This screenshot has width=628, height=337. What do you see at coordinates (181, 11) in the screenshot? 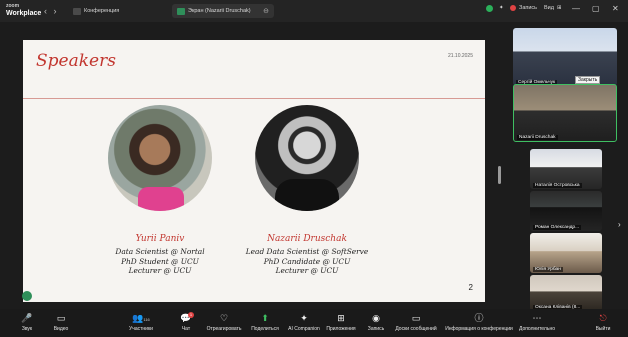
I see `screen-icon` at bounding box center [181, 11].